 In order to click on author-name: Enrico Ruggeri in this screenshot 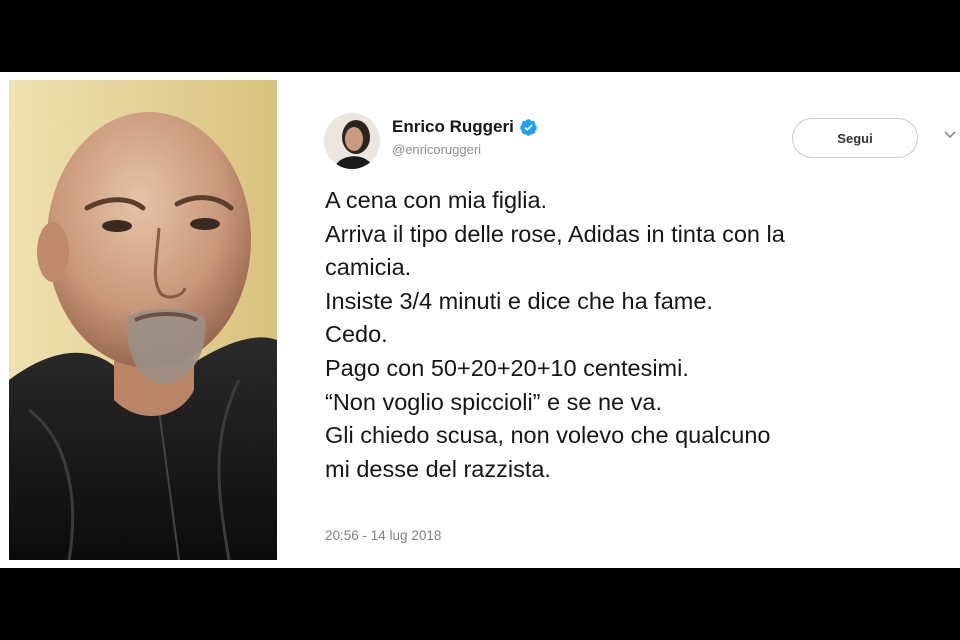, I will do `click(465, 127)`.